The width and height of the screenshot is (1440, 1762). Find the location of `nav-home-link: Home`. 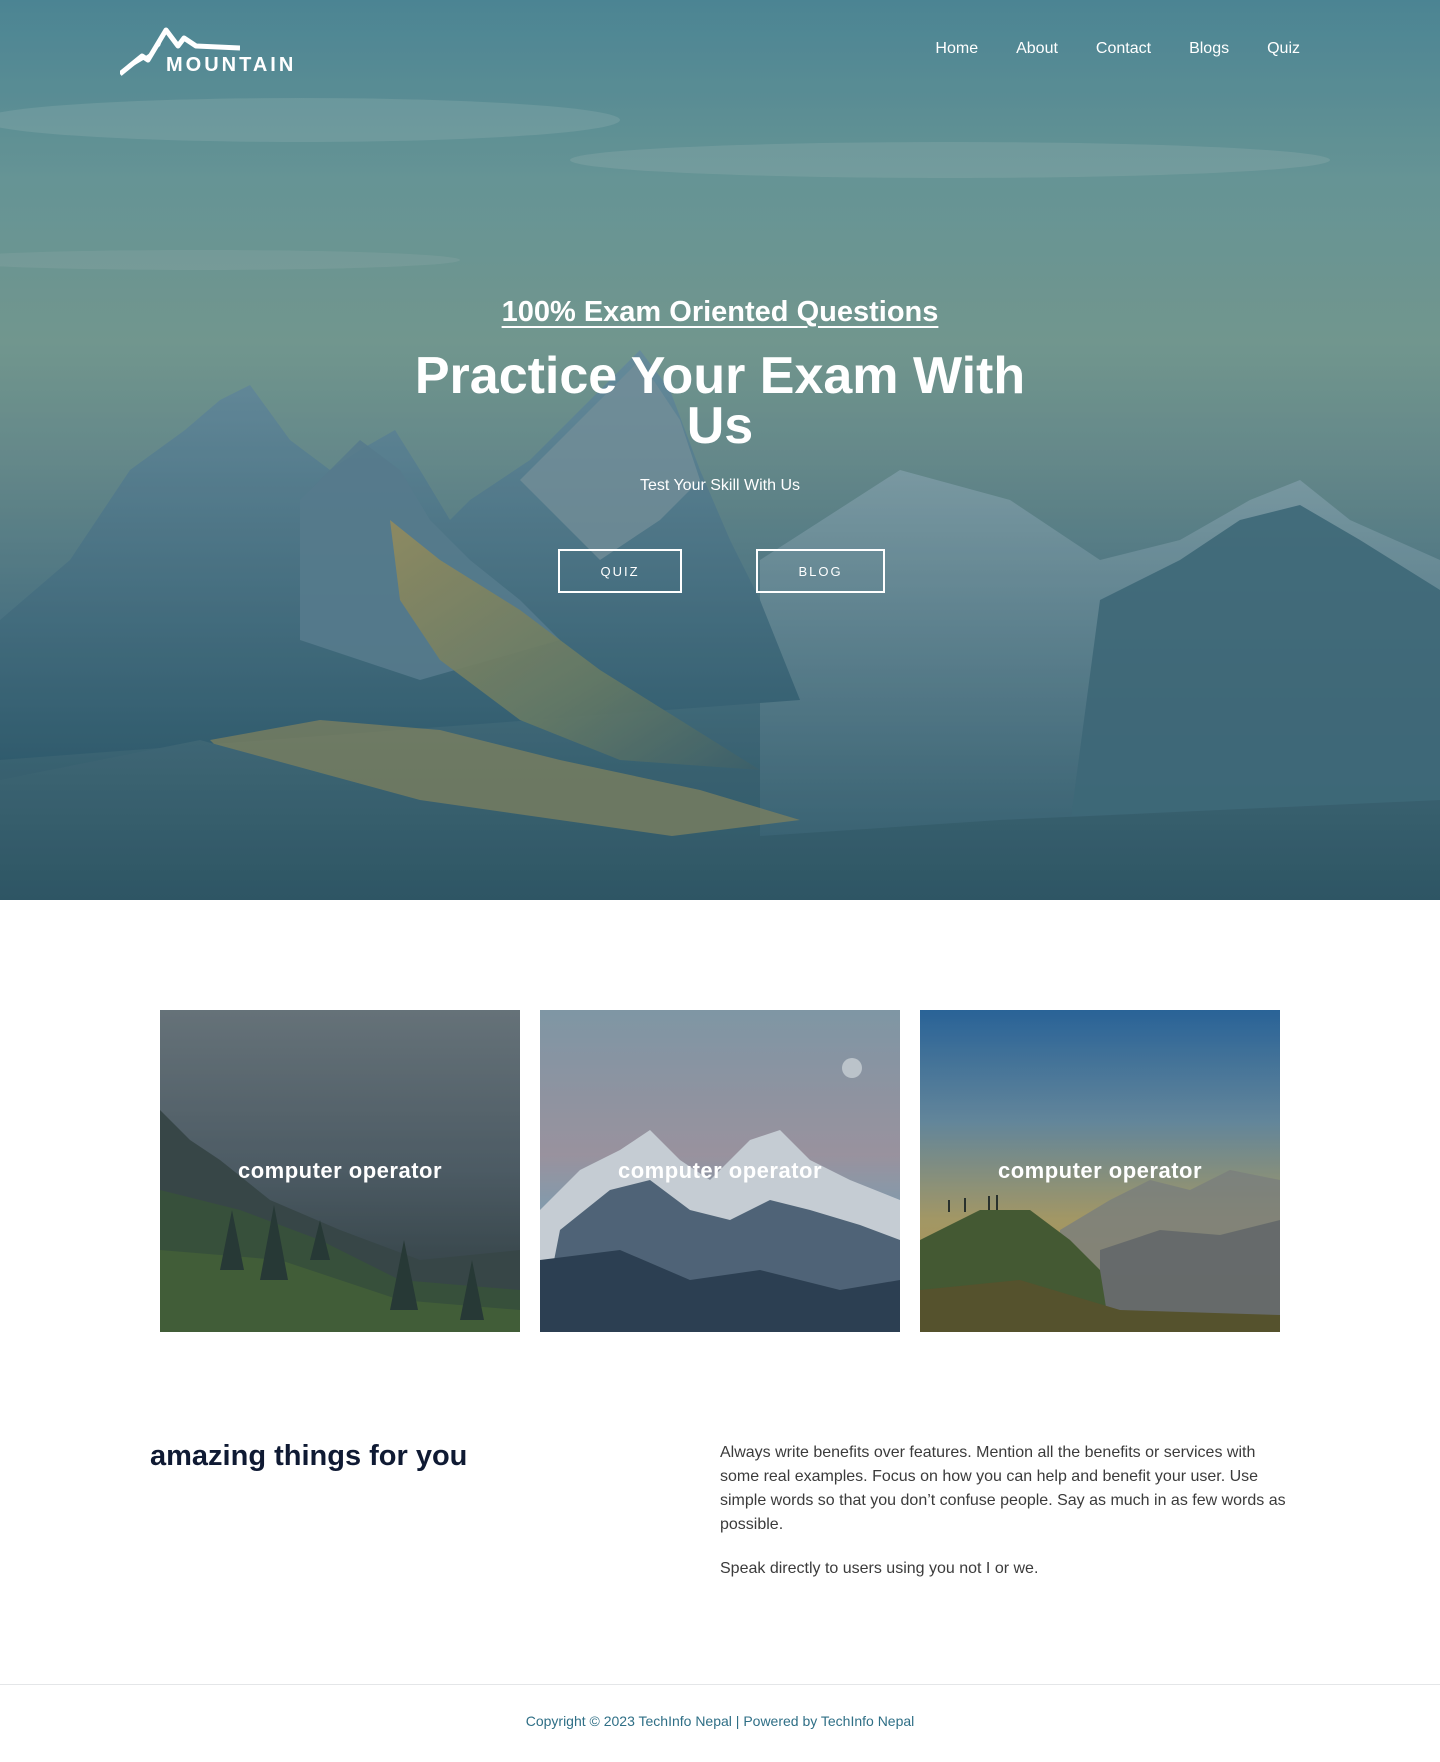

nav-home-link: Home is located at coordinates (956, 49).